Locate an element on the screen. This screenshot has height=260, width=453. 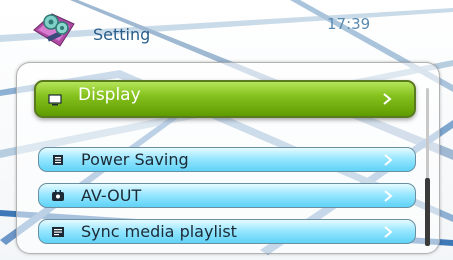
scrollbar-thumb is located at coordinates (427, 212).